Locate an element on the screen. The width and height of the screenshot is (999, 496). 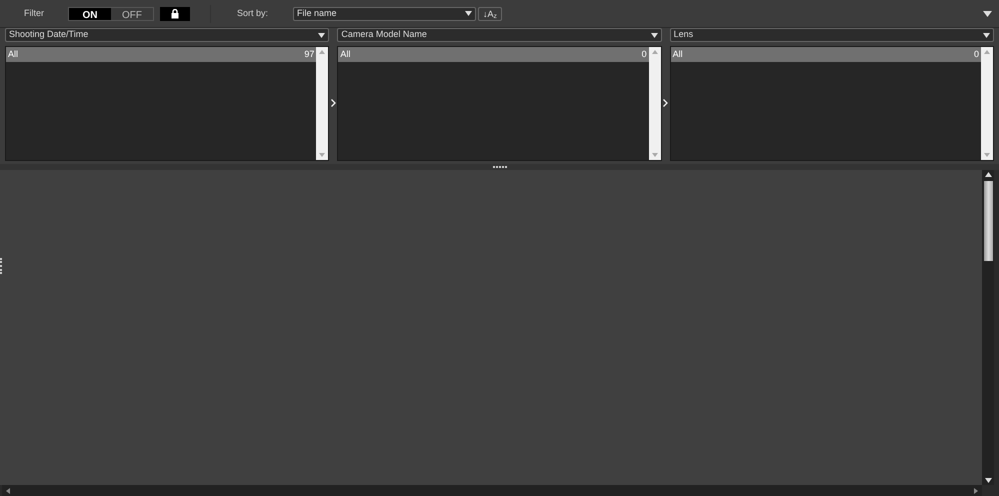
category-dropdown: Lens is located at coordinates (832, 35).